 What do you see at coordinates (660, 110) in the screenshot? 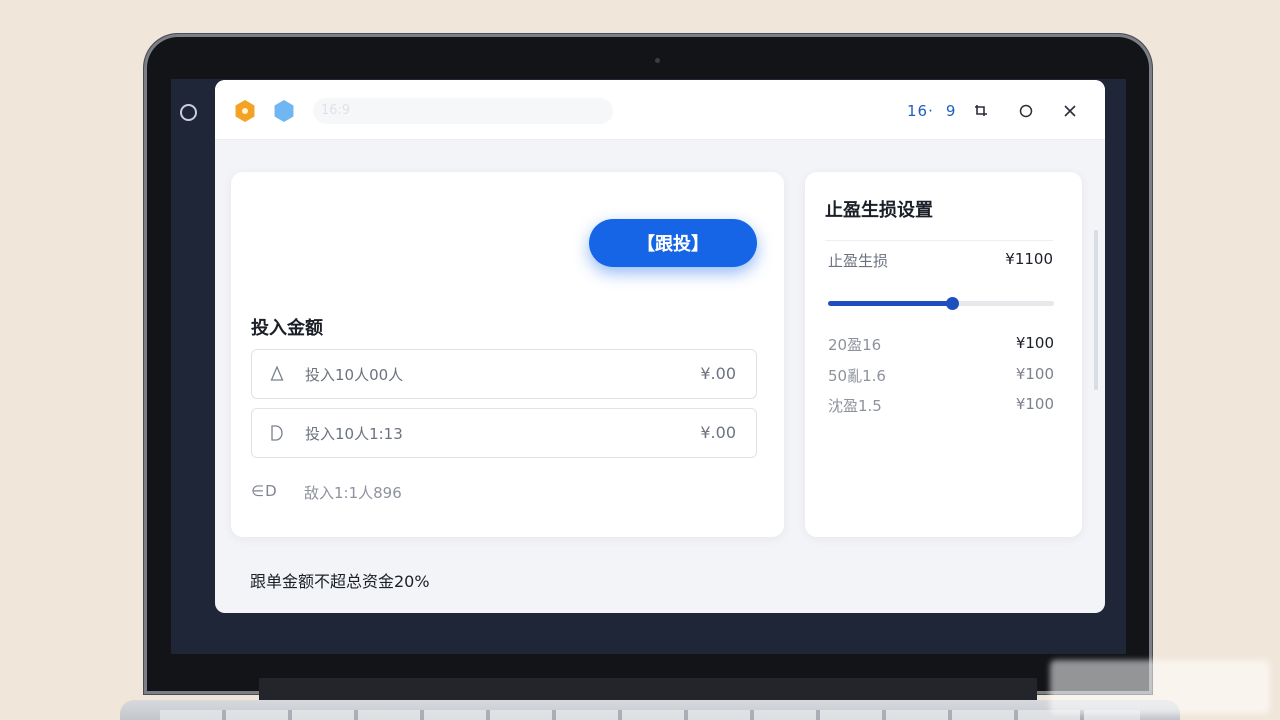
I see `title-bar: 16:9 16· 9` at bounding box center [660, 110].